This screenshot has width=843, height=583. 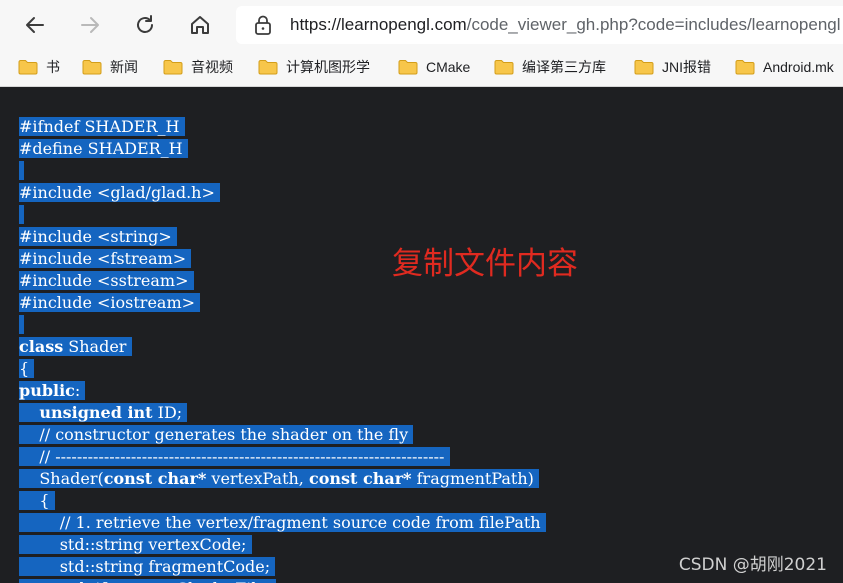 What do you see at coordinates (282, 545) in the screenshot?
I see `code-line: std::string vertexCode;` at bounding box center [282, 545].